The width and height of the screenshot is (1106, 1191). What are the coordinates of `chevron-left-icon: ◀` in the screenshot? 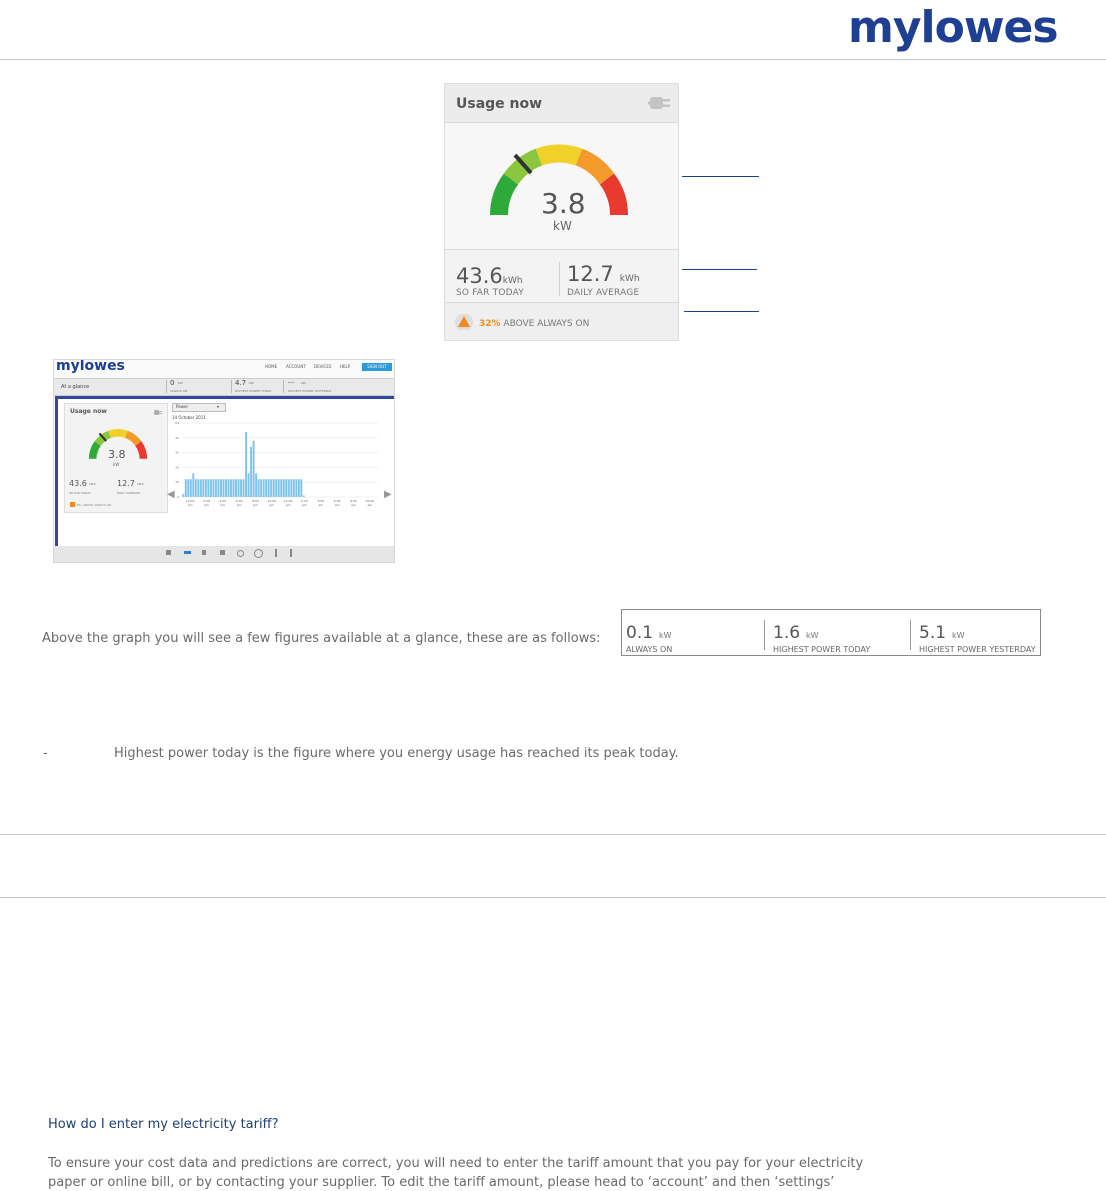 It's located at (171, 494).